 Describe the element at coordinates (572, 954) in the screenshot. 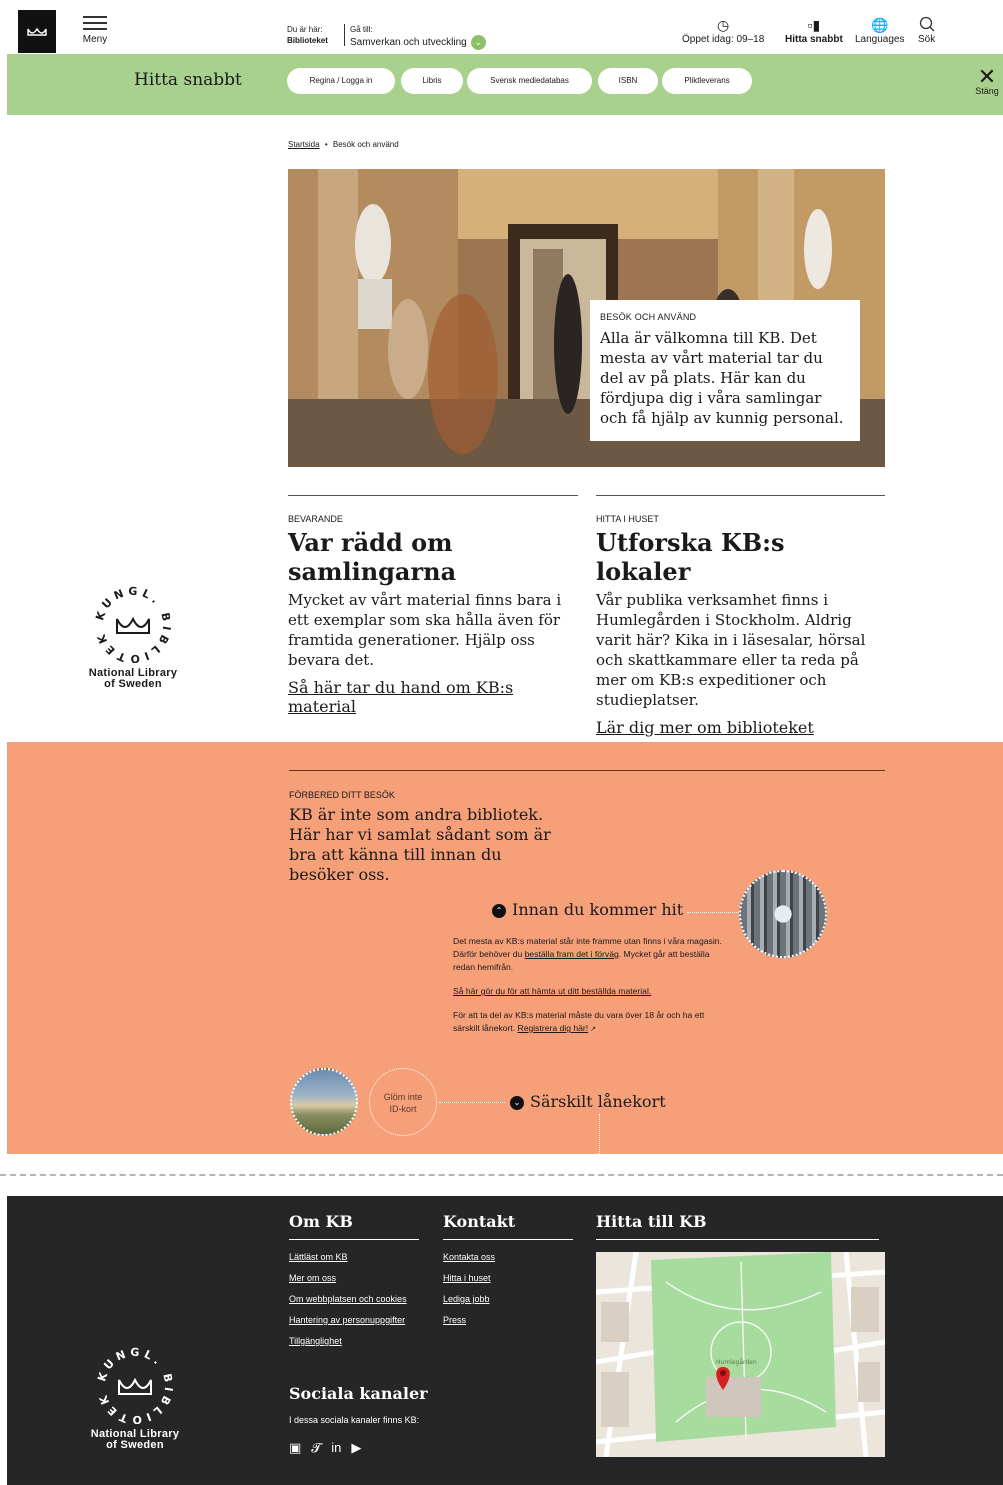

I see `order-in-advance-link: beställa fram det i förväg` at that location.